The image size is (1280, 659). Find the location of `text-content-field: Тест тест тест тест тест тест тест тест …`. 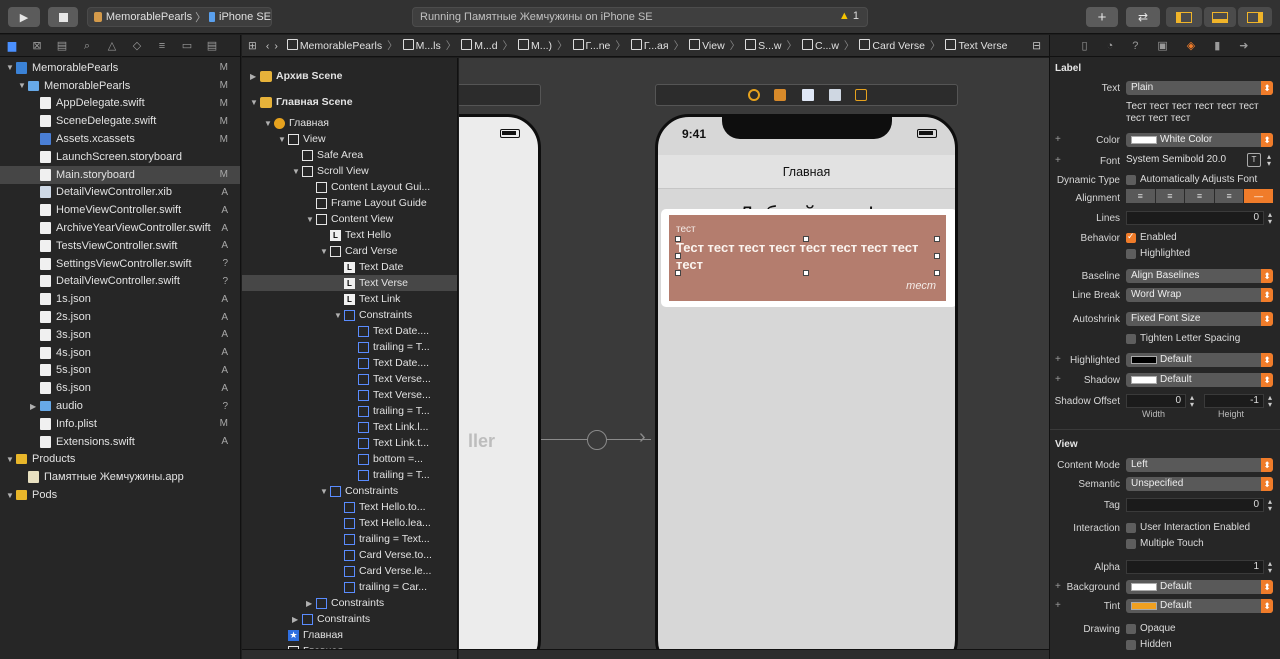

text-content-field: Тест тест тест тест тест тест тест тест … is located at coordinates (1200, 113).